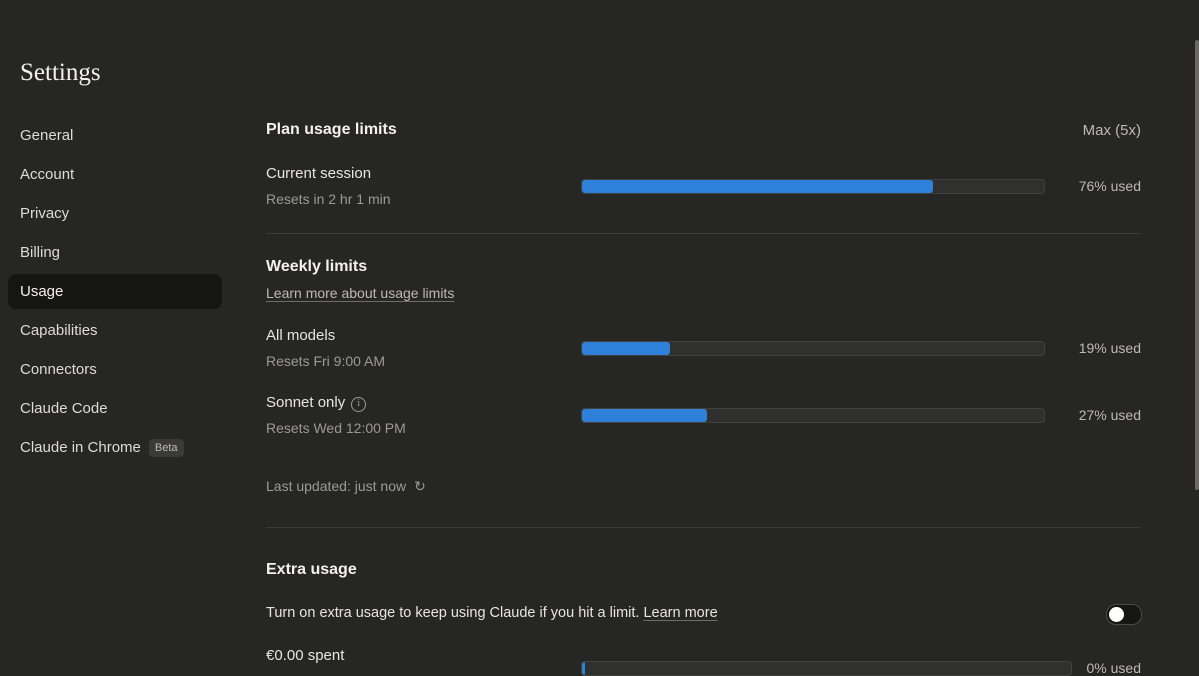 The width and height of the screenshot is (1199, 676). What do you see at coordinates (166, 447) in the screenshot?
I see `beta-badge: Beta` at bounding box center [166, 447].